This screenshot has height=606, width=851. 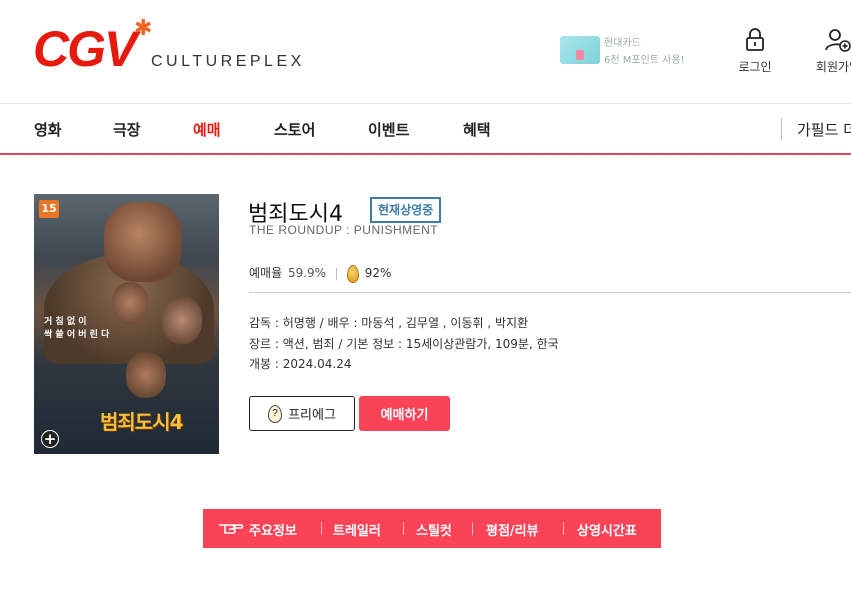 I want to click on tab-reviews: 평점/리뷰, so click(x=512, y=529).